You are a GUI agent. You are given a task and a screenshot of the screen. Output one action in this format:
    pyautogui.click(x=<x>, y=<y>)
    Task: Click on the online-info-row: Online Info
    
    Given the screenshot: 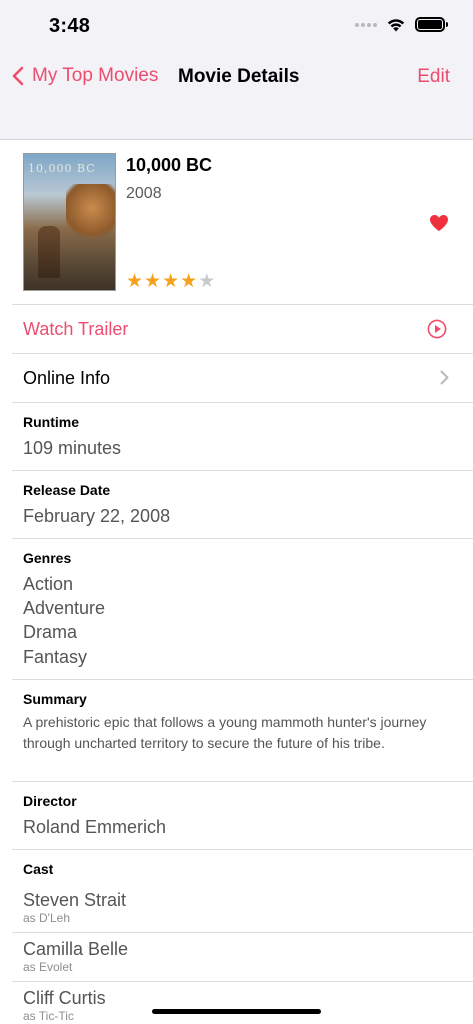 What is the action you would take?
    pyautogui.click(x=236, y=378)
    